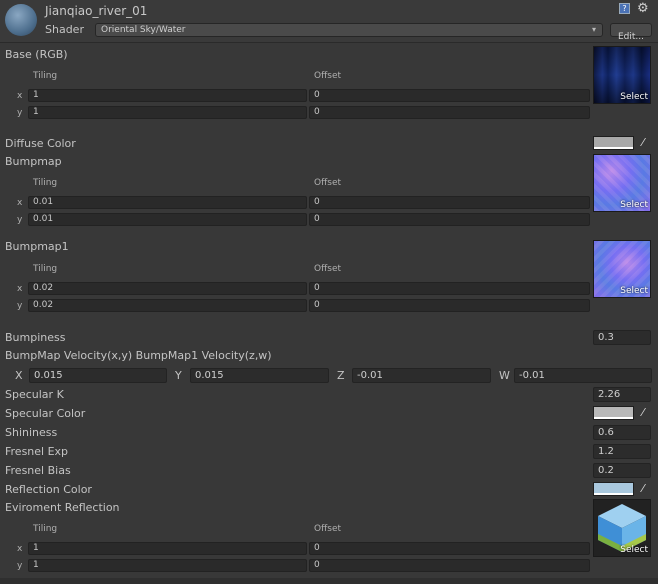  I want to click on velocity-z-label: Z, so click(341, 375).